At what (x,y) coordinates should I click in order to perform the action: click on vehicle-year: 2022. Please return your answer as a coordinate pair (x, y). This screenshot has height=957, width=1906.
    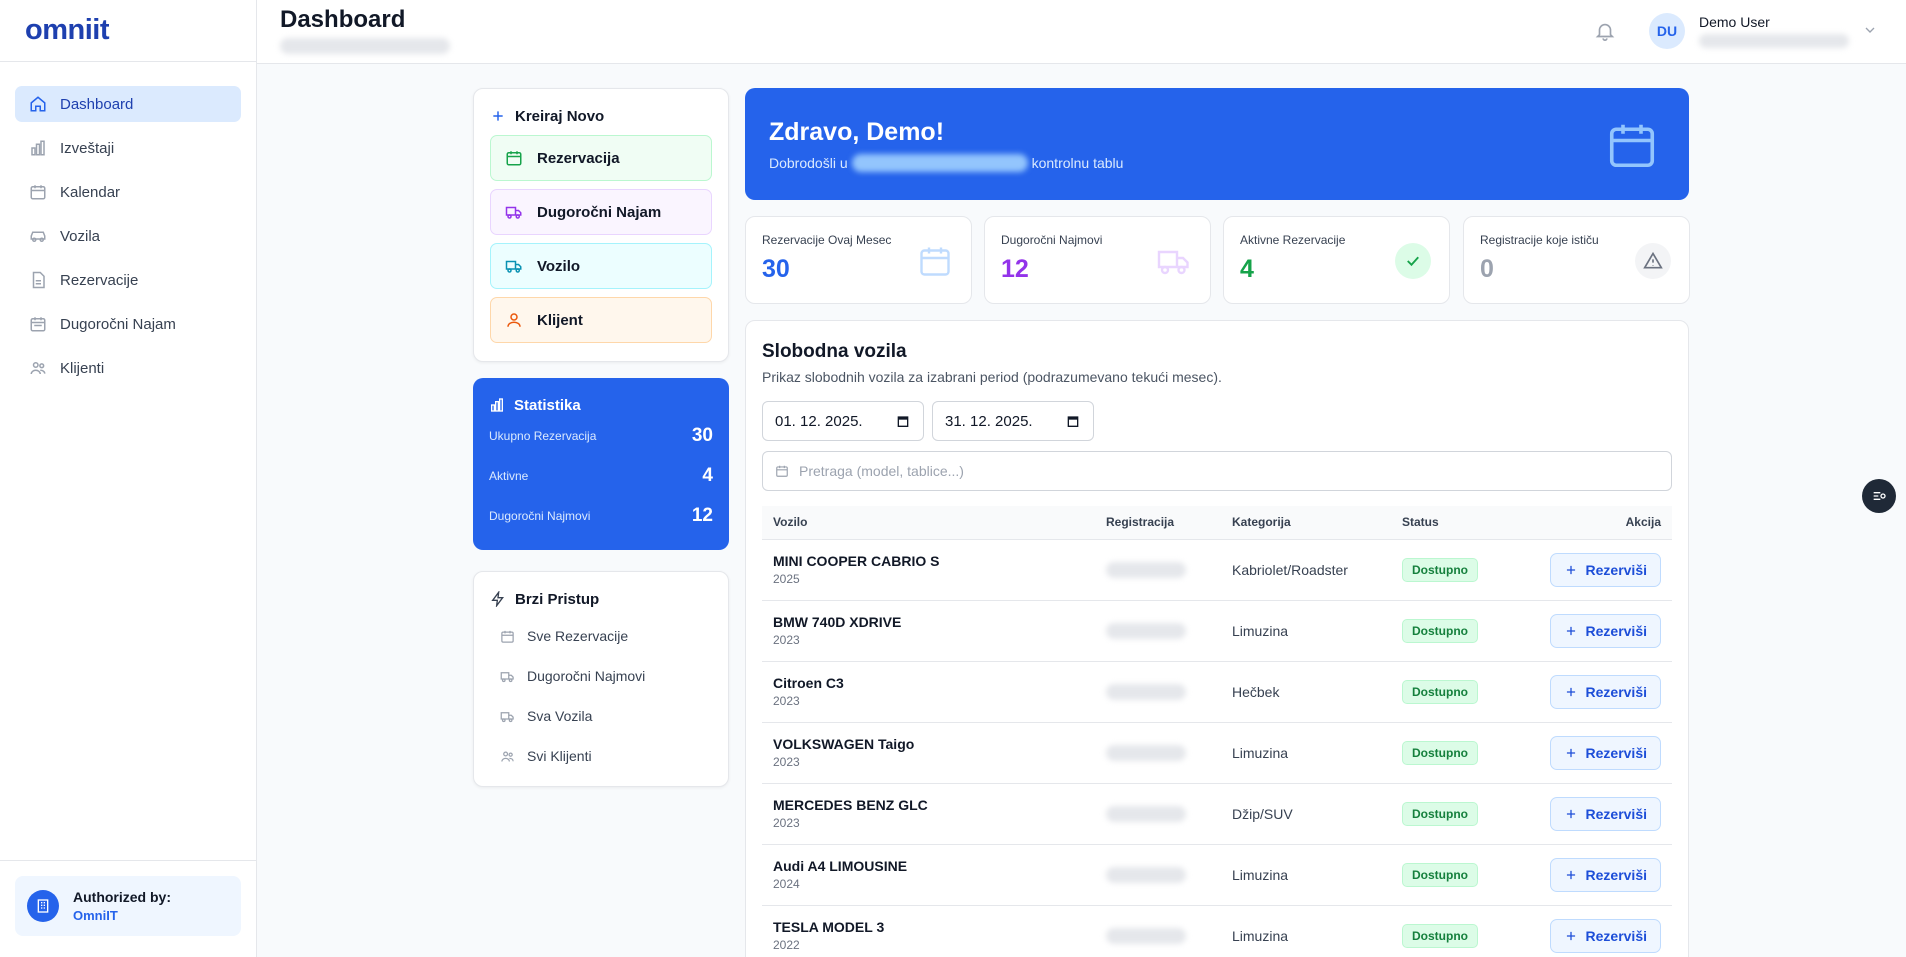
    Looking at the image, I should click on (786, 945).